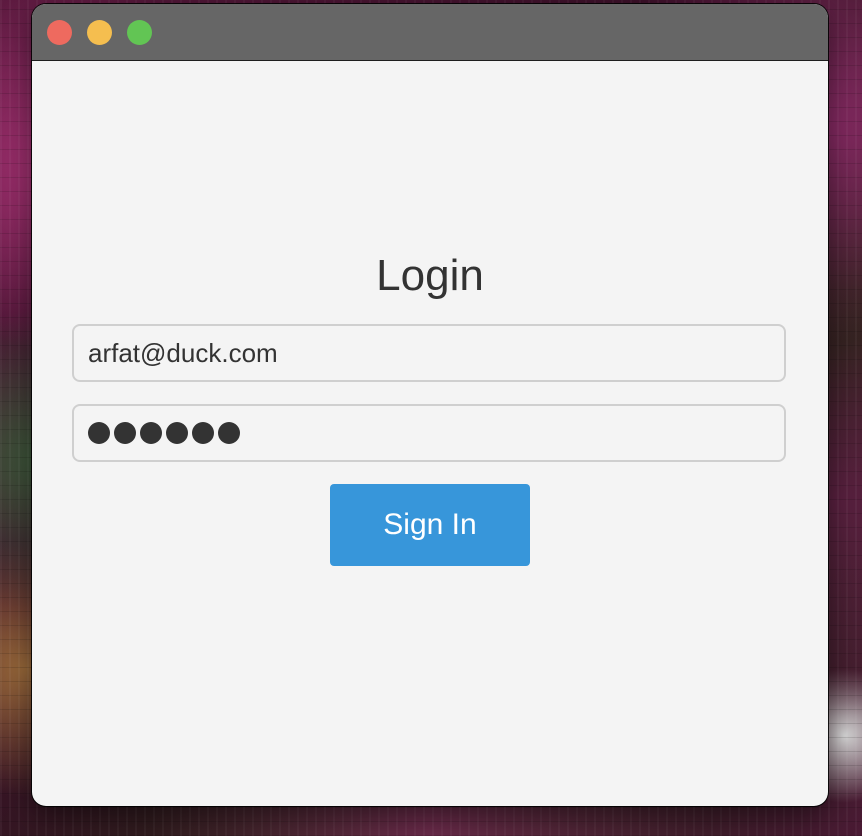 This screenshot has height=836, width=862. I want to click on password-field, so click(429, 433).